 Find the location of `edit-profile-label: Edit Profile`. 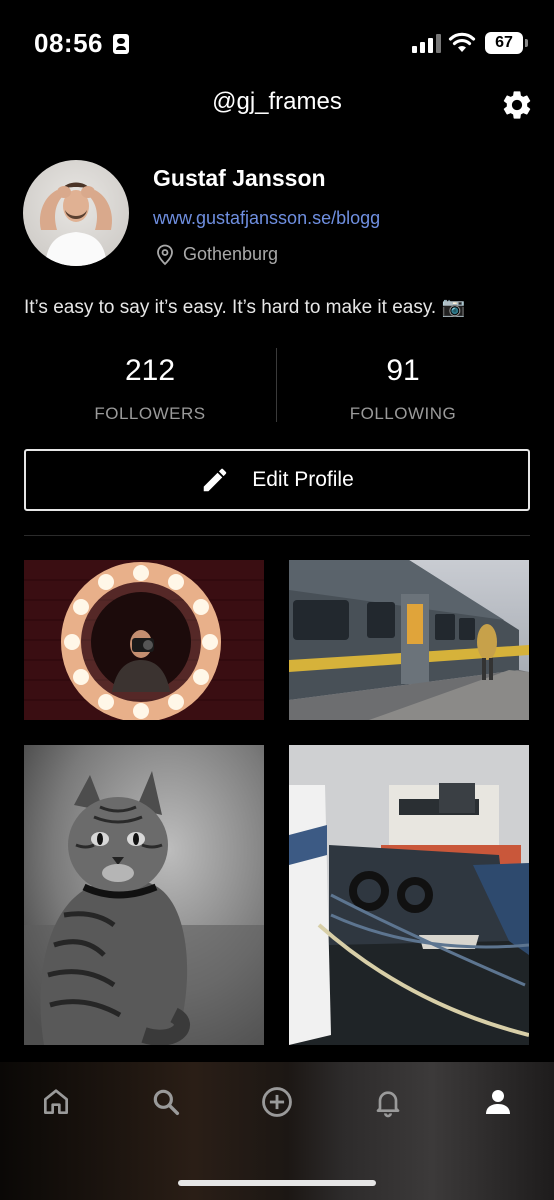

edit-profile-label: Edit Profile is located at coordinates (303, 479).